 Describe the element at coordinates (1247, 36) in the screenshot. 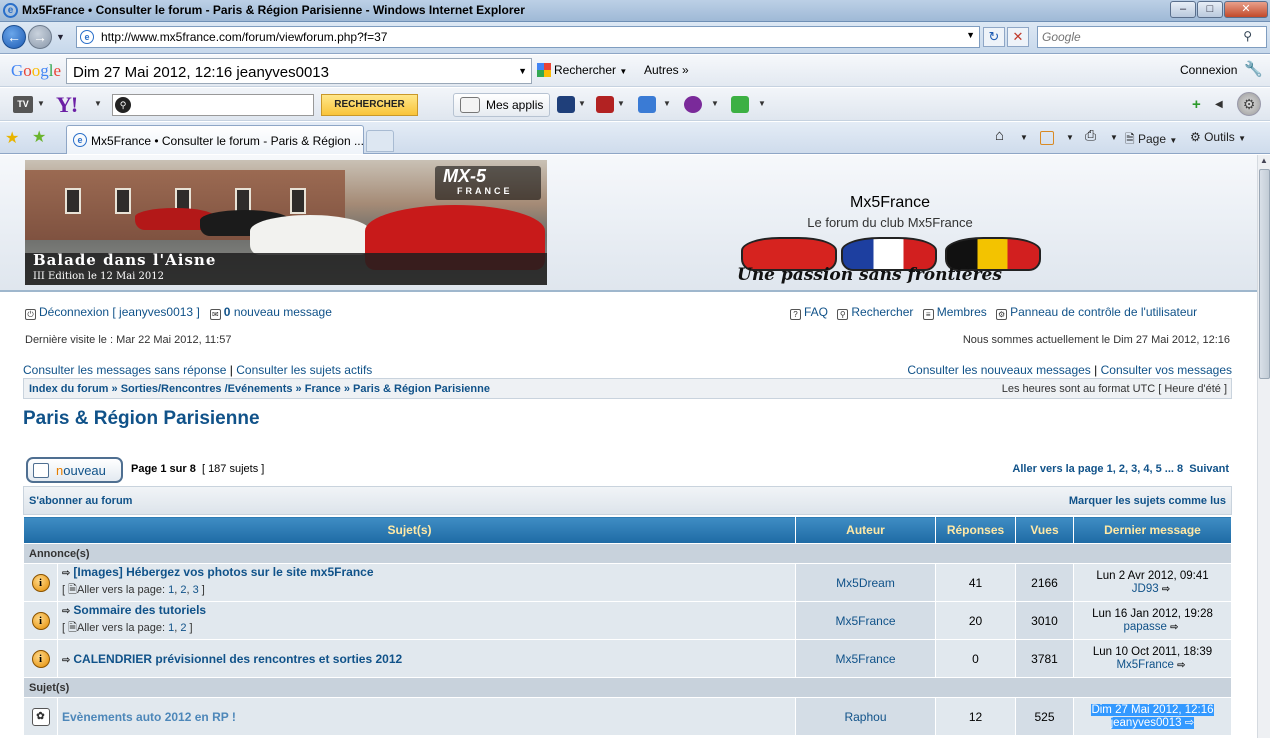

I see `search-icon: ⚲` at that location.